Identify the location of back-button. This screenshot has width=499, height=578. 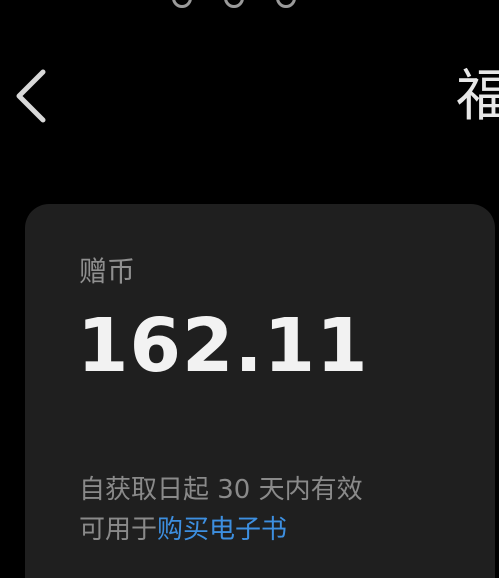
(31, 96).